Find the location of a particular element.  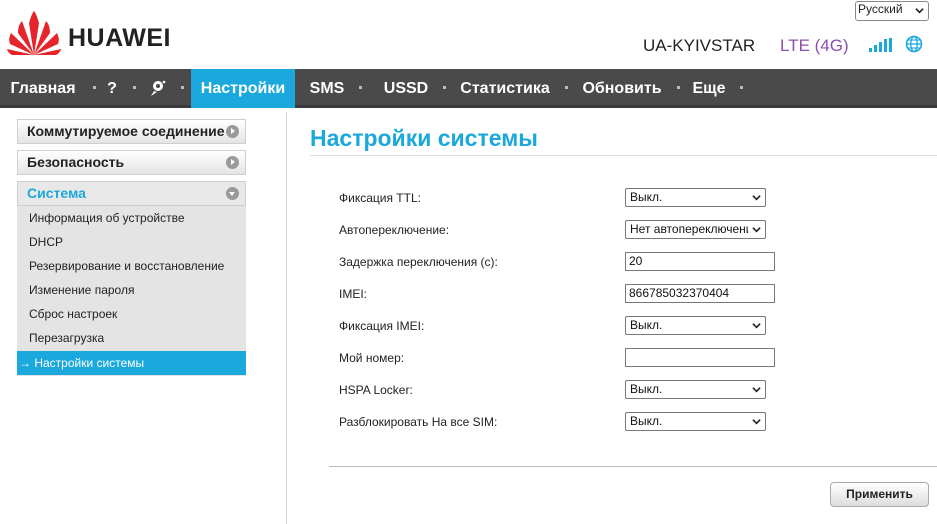

imei-label: IMEI: is located at coordinates (353, 294).